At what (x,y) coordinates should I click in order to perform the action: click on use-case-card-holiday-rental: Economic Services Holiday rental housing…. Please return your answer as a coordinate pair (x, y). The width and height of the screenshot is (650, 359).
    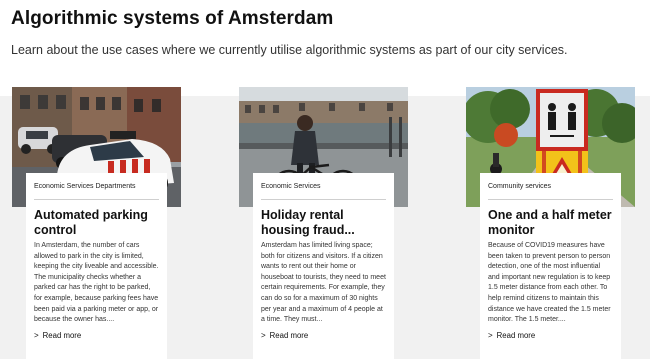
    Looking at the image, I should click on (323, 266).